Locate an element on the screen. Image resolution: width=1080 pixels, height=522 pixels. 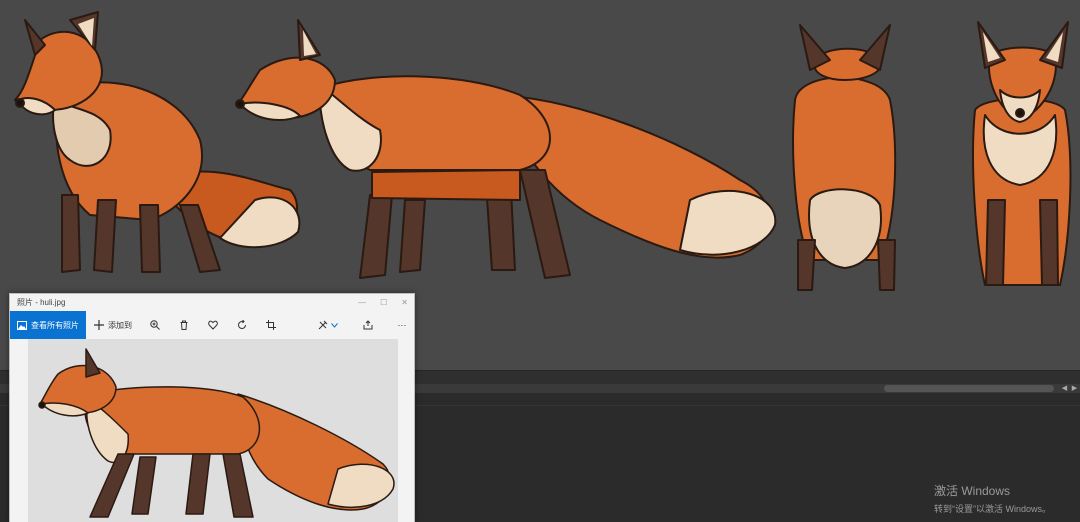
rotate-icon is located at coordinates (242, 324).